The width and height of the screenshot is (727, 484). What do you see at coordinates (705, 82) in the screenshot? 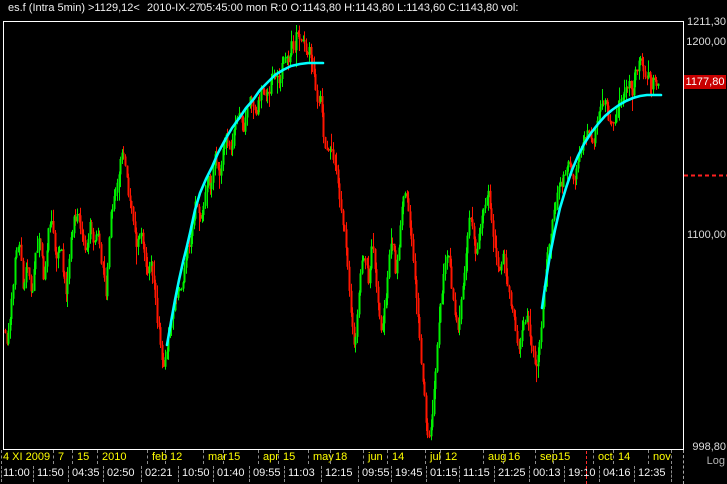
I see `last-price-tag: 1177,80` at bounding box center [705, 82].